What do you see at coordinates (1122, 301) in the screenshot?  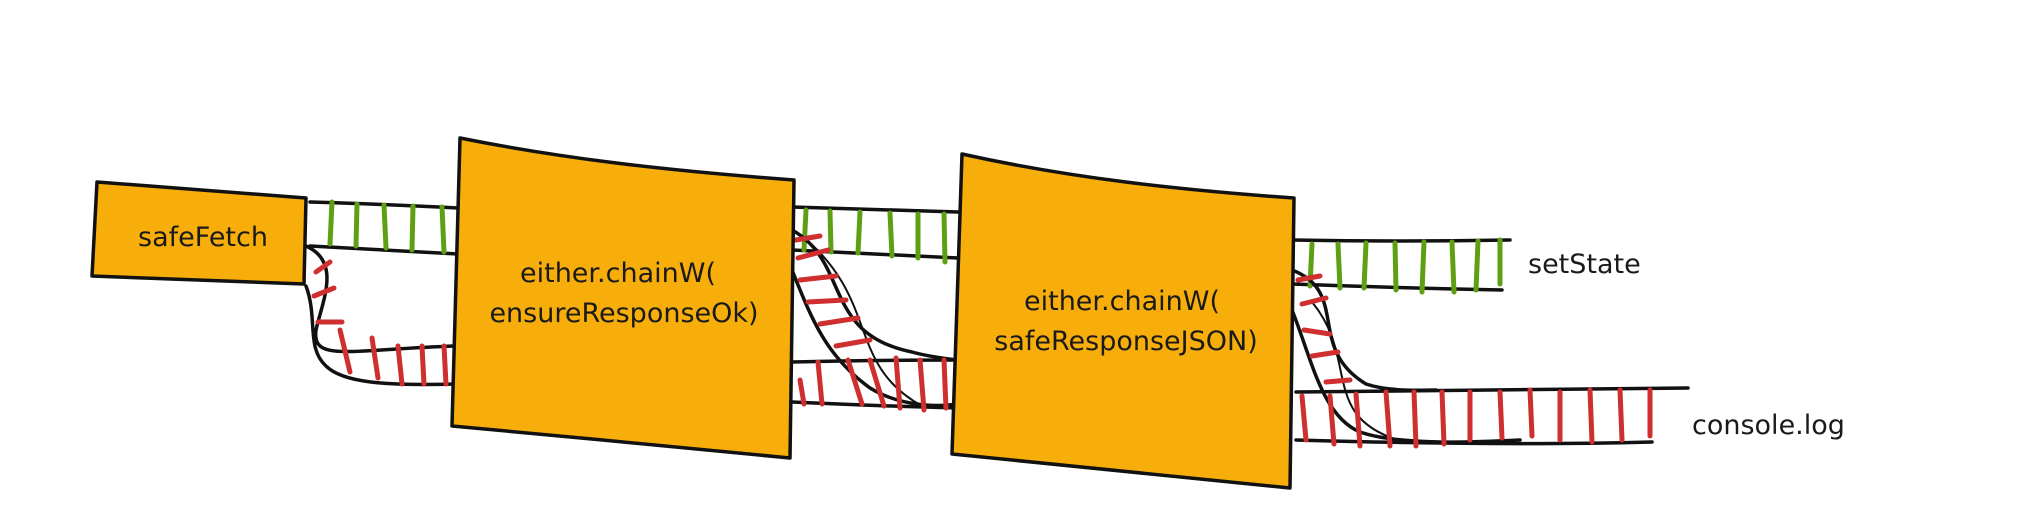 I see `chain-json-label-line1: either.chainW(` at bounding box center [1122, 301].